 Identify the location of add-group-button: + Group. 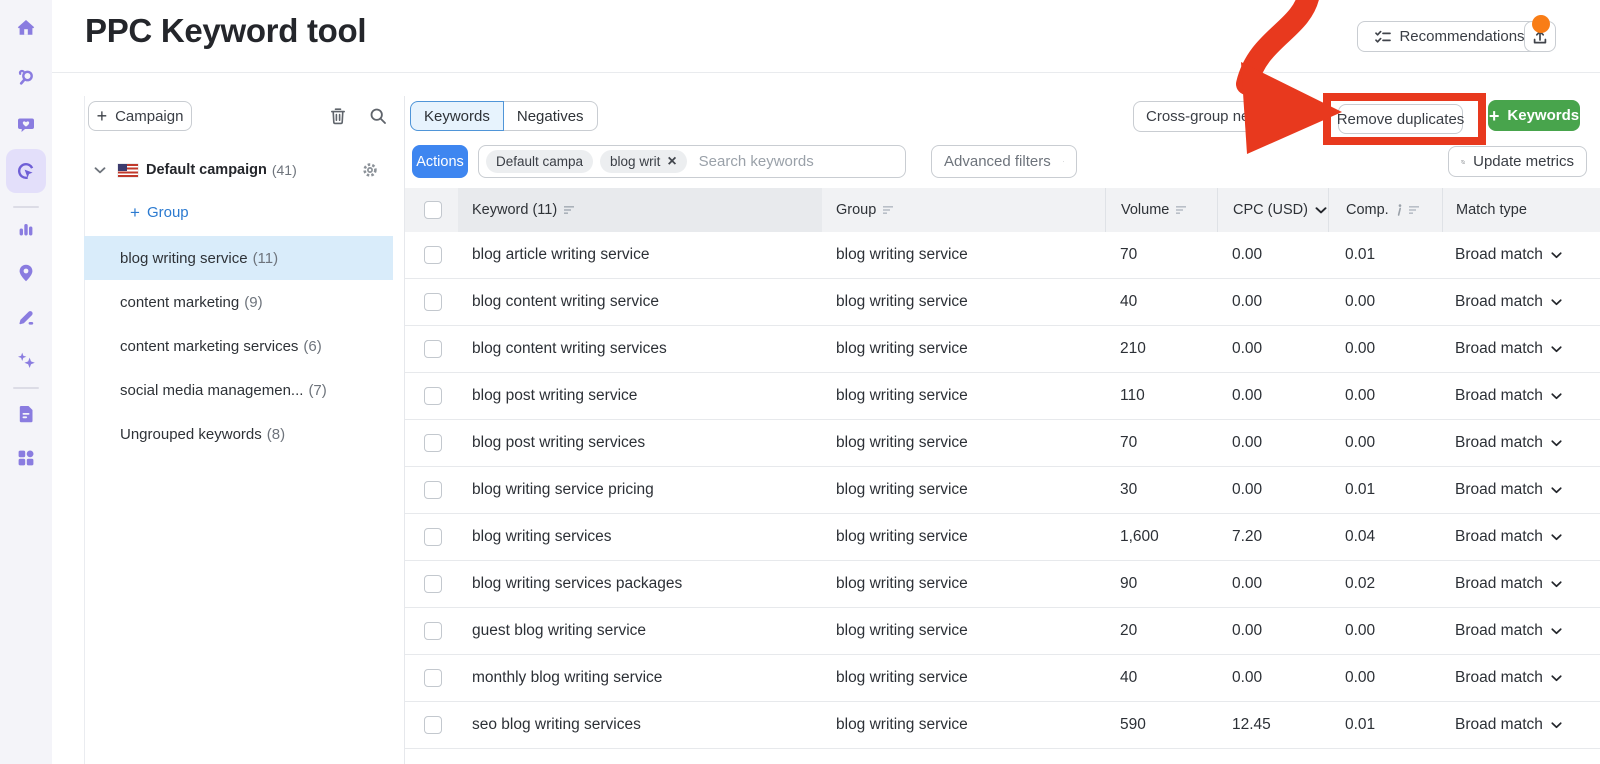
(159, 212).